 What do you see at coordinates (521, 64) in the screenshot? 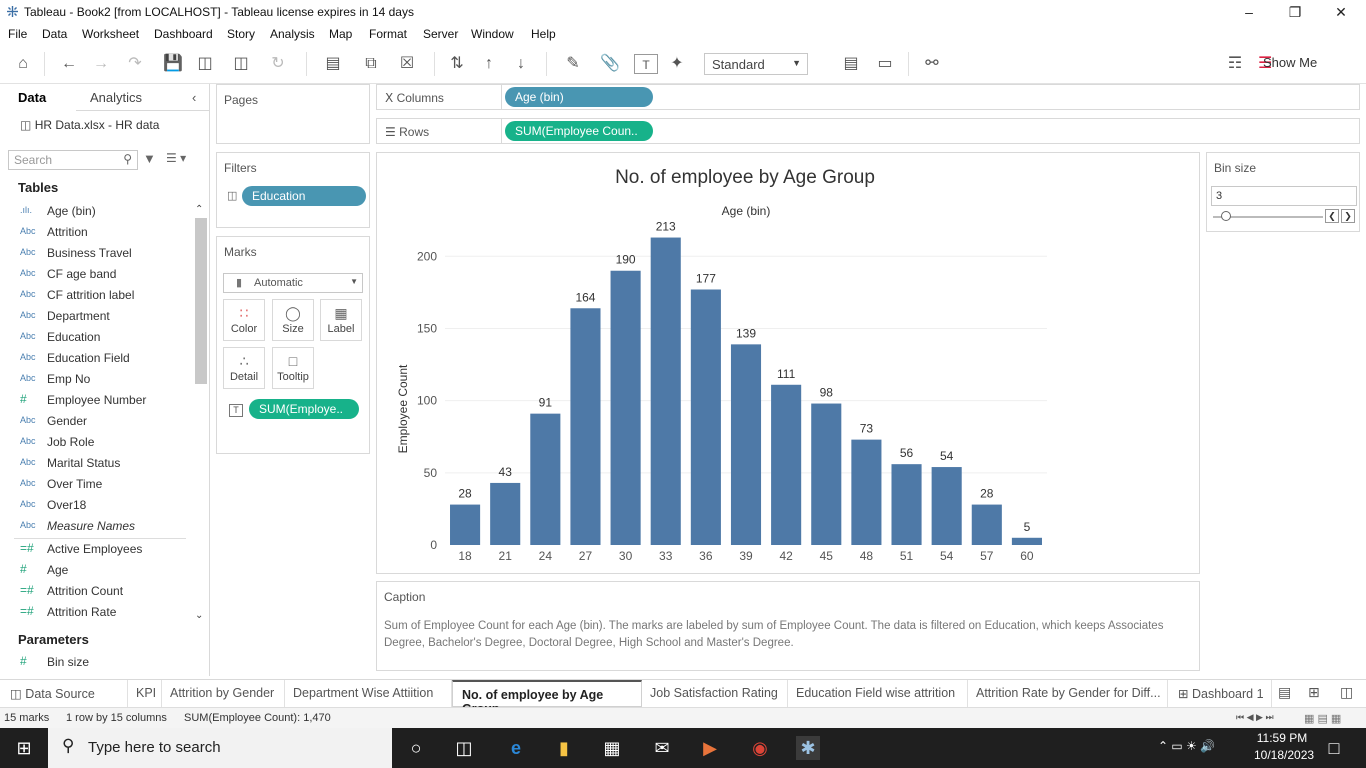
I see `sort-descending-icon: ↓` at bounding box center [521, 64].